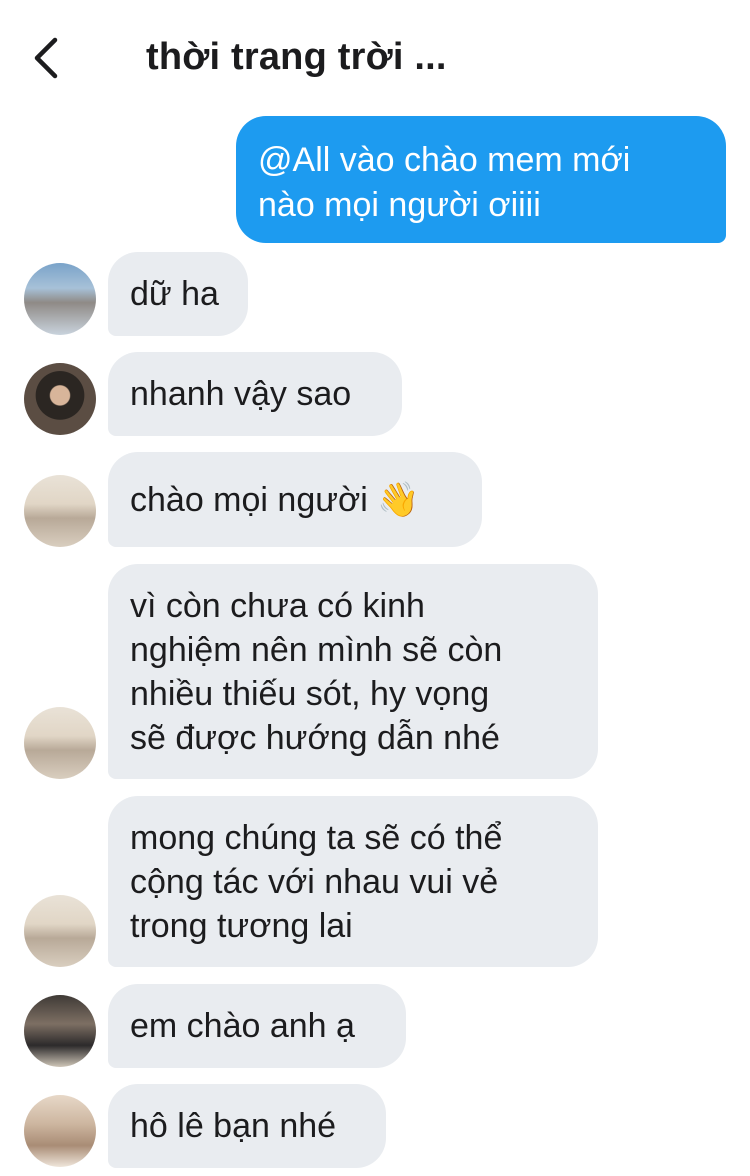 This screenshot has width=750, height=1176. What do you see at coordinates (314, 882) in the screenshot?
I see `message-line: cộng tác với nhau vui vẻ` at bounding box center [314, 882].